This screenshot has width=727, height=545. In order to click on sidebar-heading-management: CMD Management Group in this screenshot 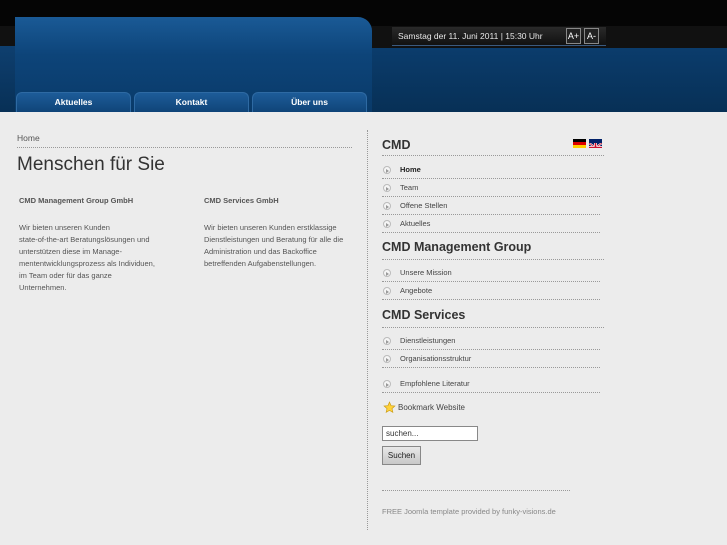, I will do `click(457, 247)`.